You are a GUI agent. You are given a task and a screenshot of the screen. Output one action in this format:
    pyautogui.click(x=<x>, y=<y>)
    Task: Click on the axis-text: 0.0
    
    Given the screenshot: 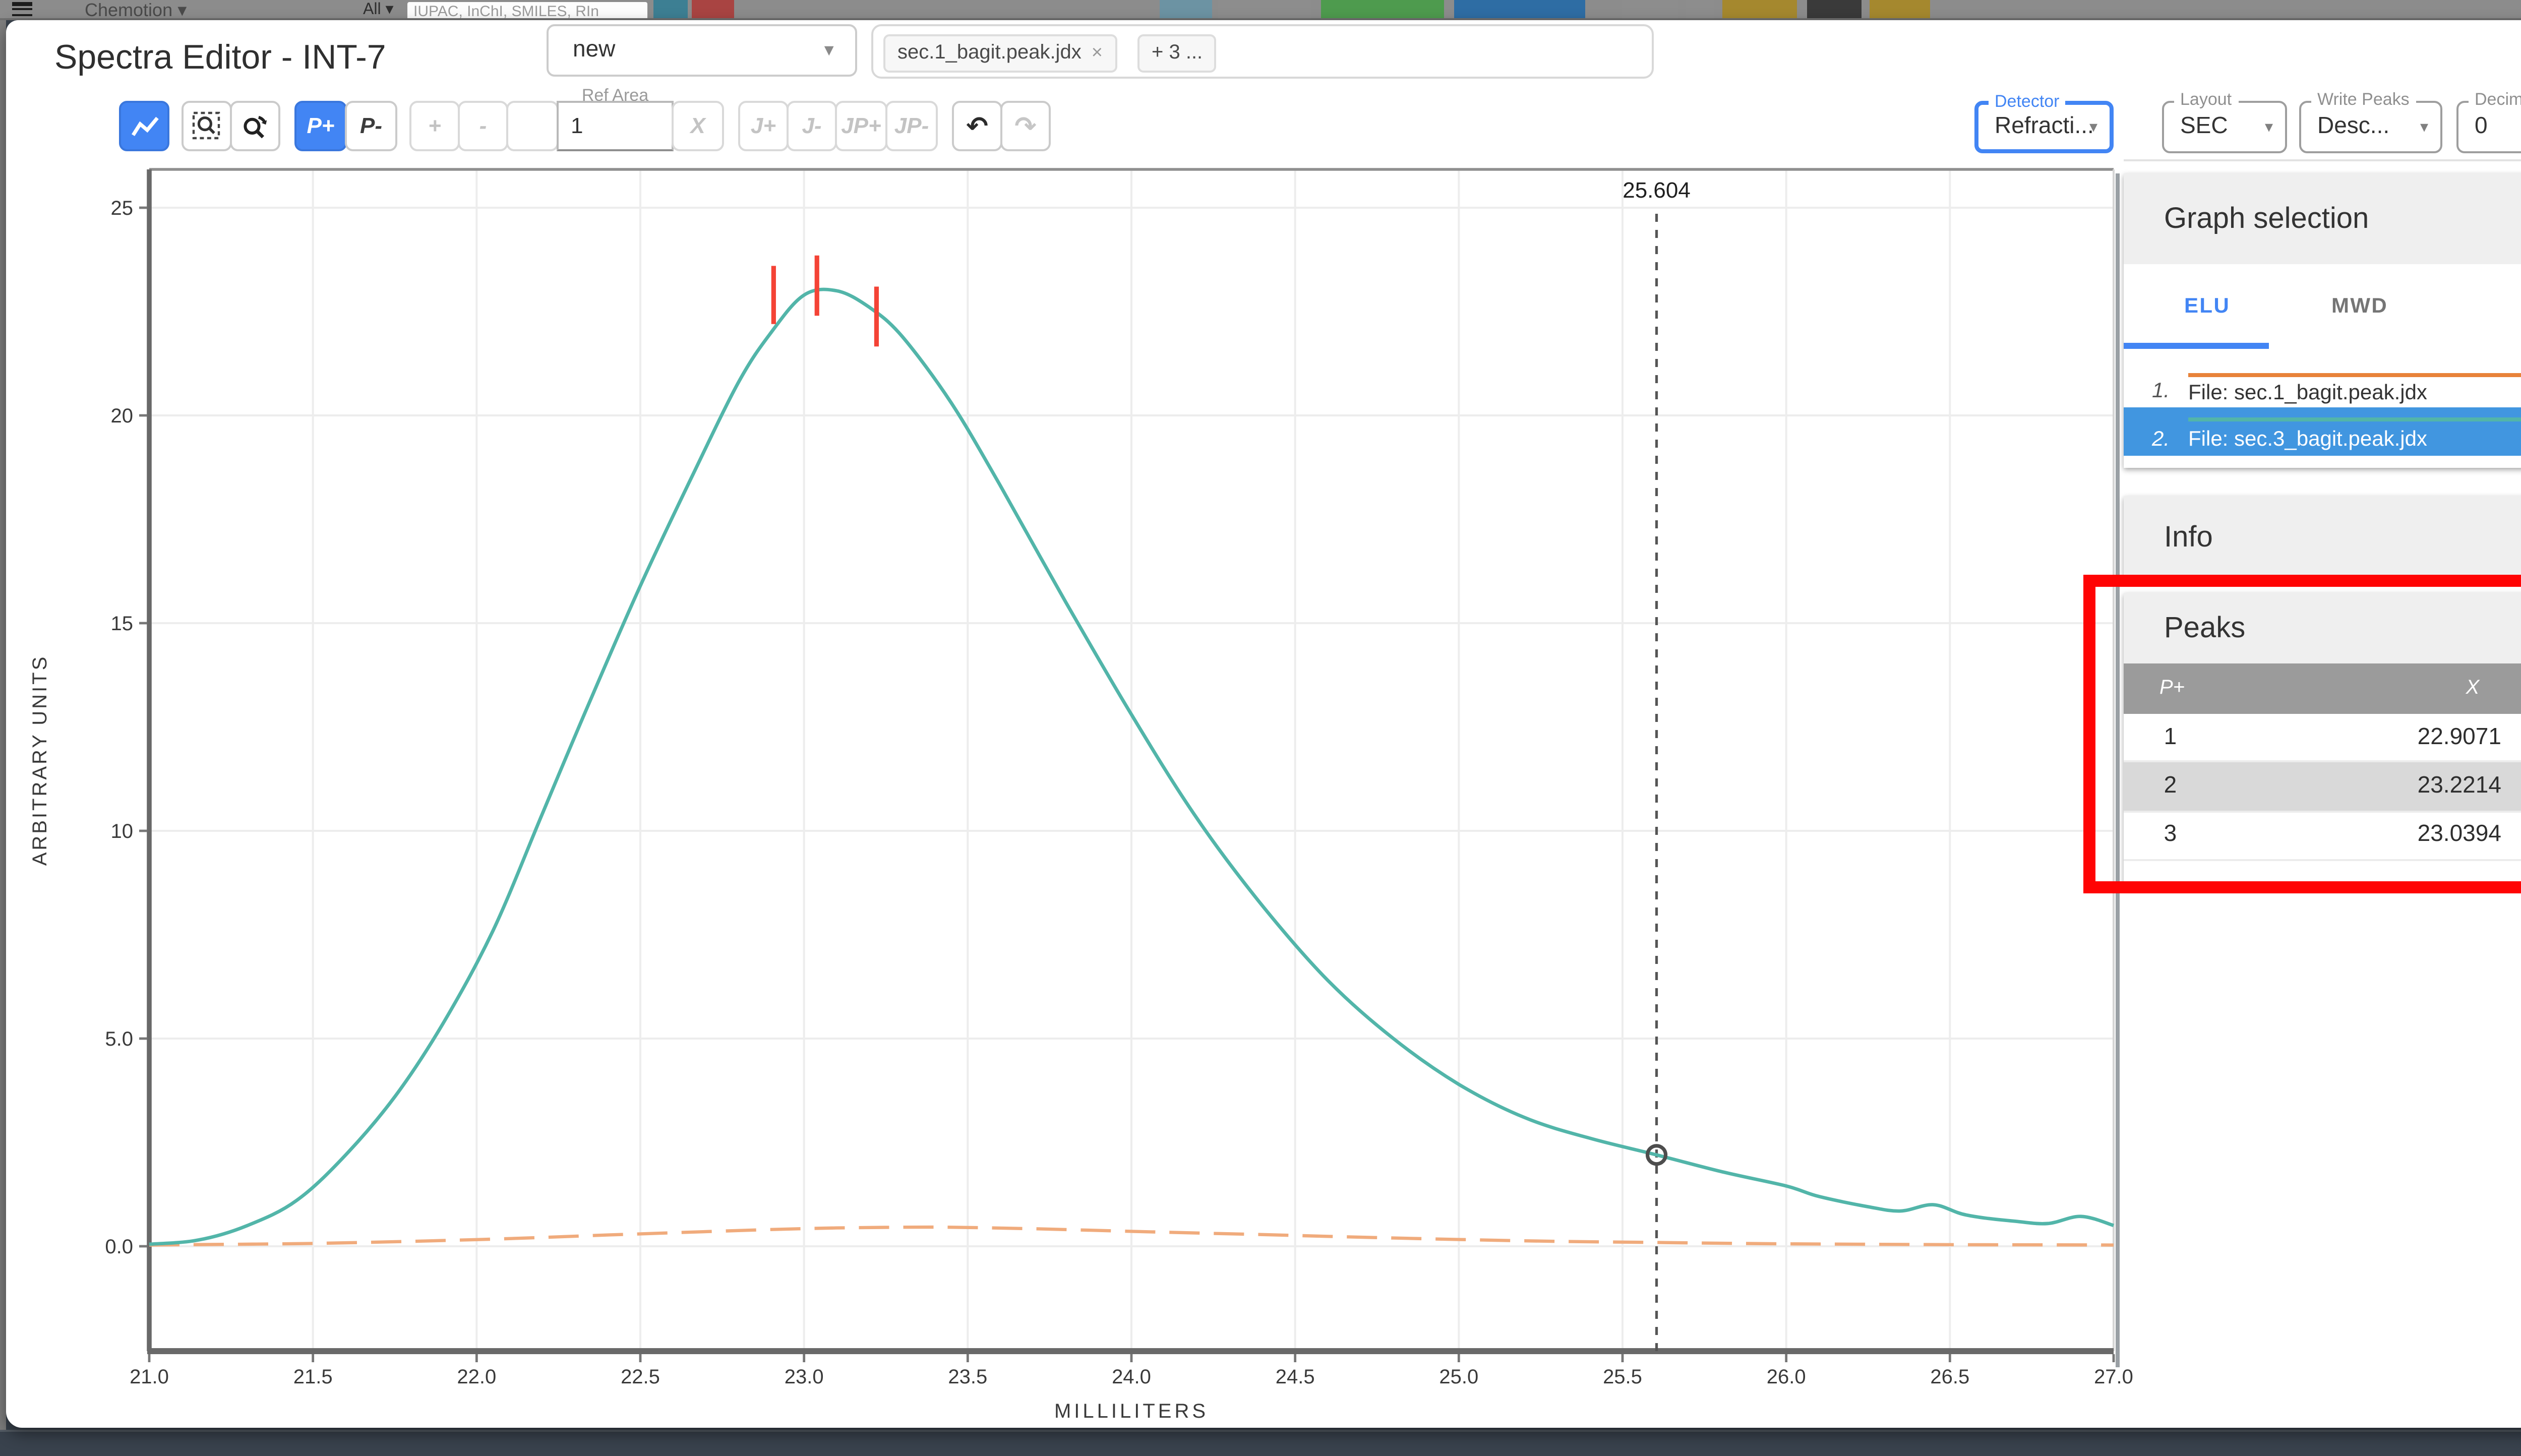 What is the action you would take?
    pyautogui.click(x=119, y=1247)
    